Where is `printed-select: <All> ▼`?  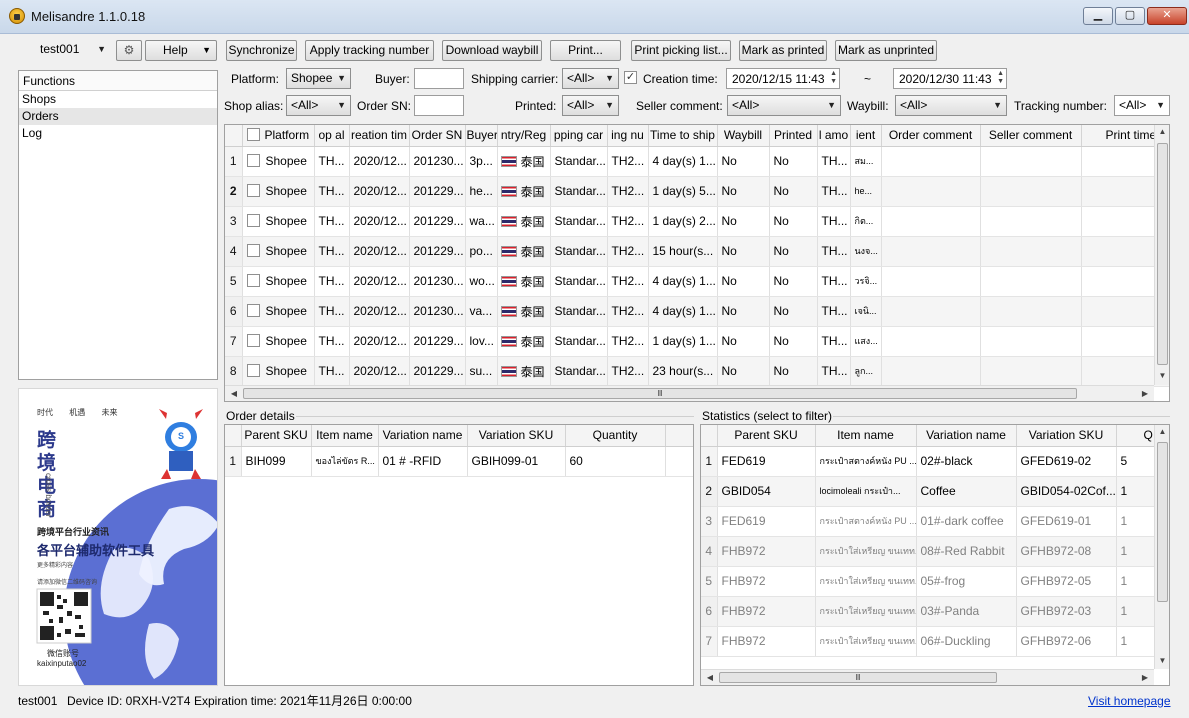
printed-select: <All> ▼ is located at coordinates (590, 105).